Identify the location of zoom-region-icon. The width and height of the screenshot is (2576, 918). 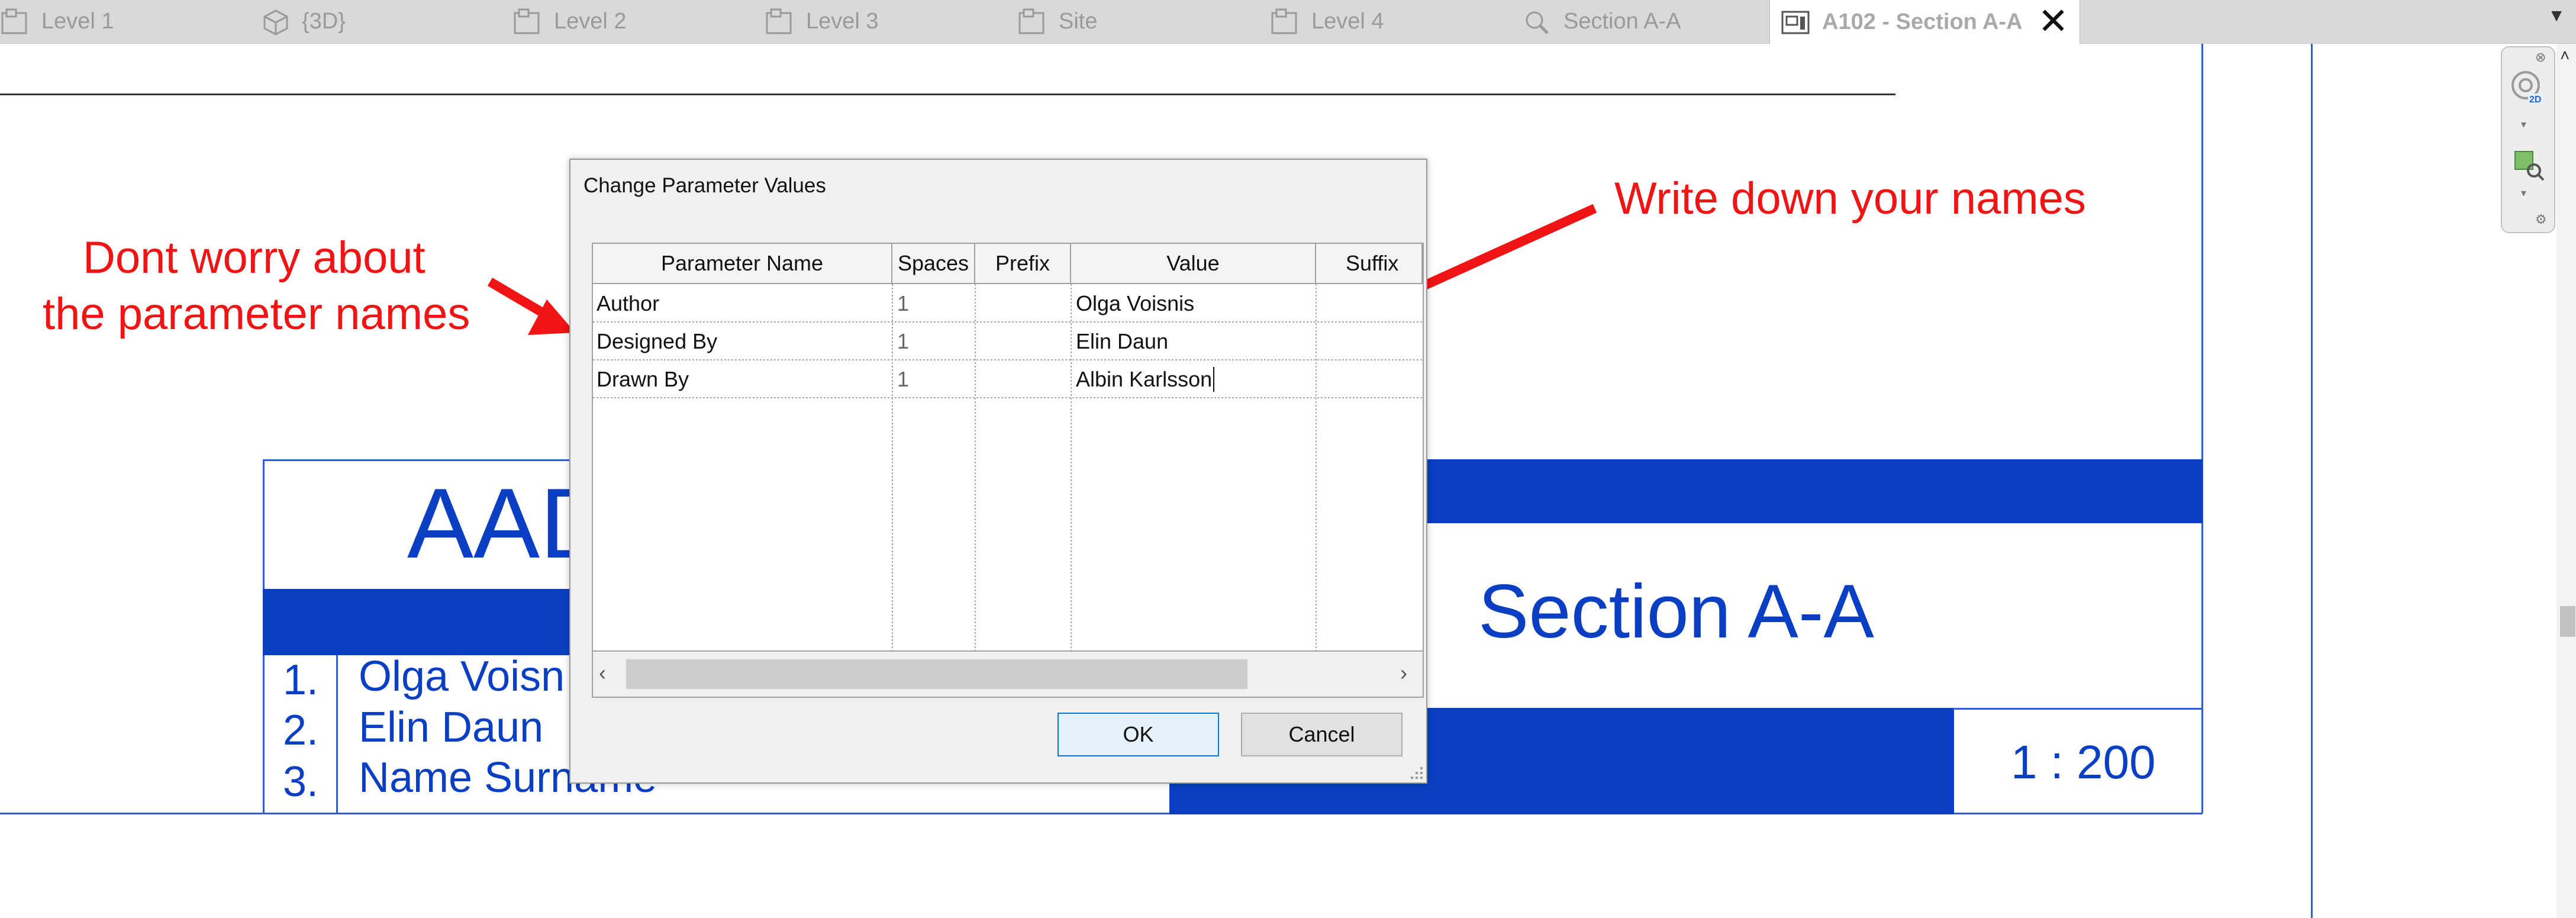
(2529, 165).